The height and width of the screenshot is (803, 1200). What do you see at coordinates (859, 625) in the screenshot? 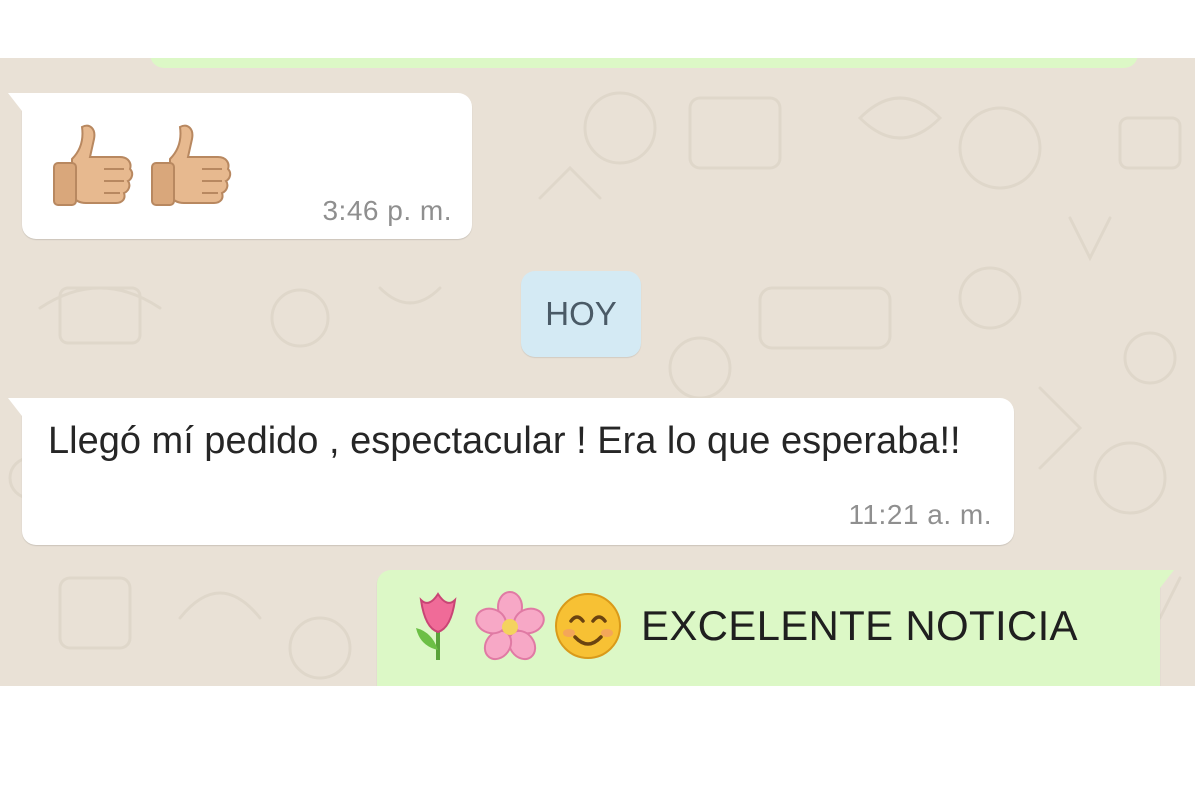
I see `message-text: EXCELENTE NOTICIA` at bounding box center [859, 625].